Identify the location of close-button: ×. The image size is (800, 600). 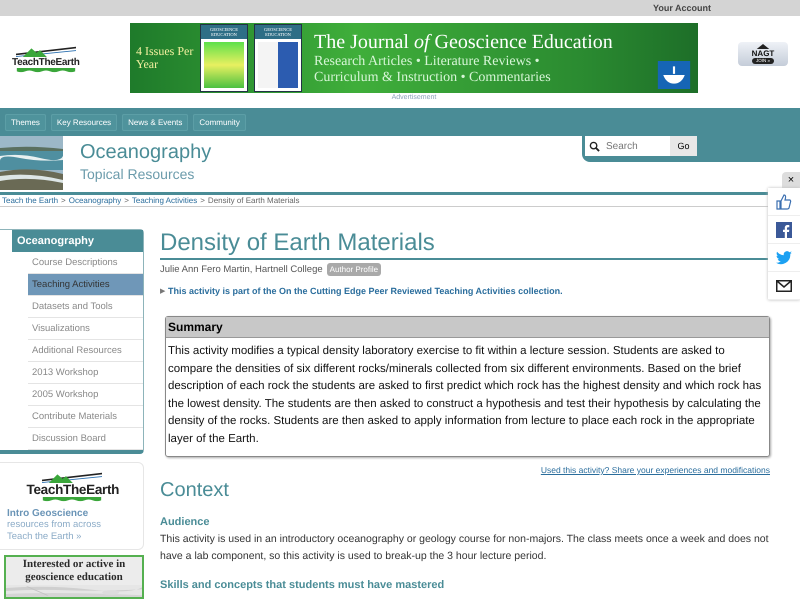
(791, 180).